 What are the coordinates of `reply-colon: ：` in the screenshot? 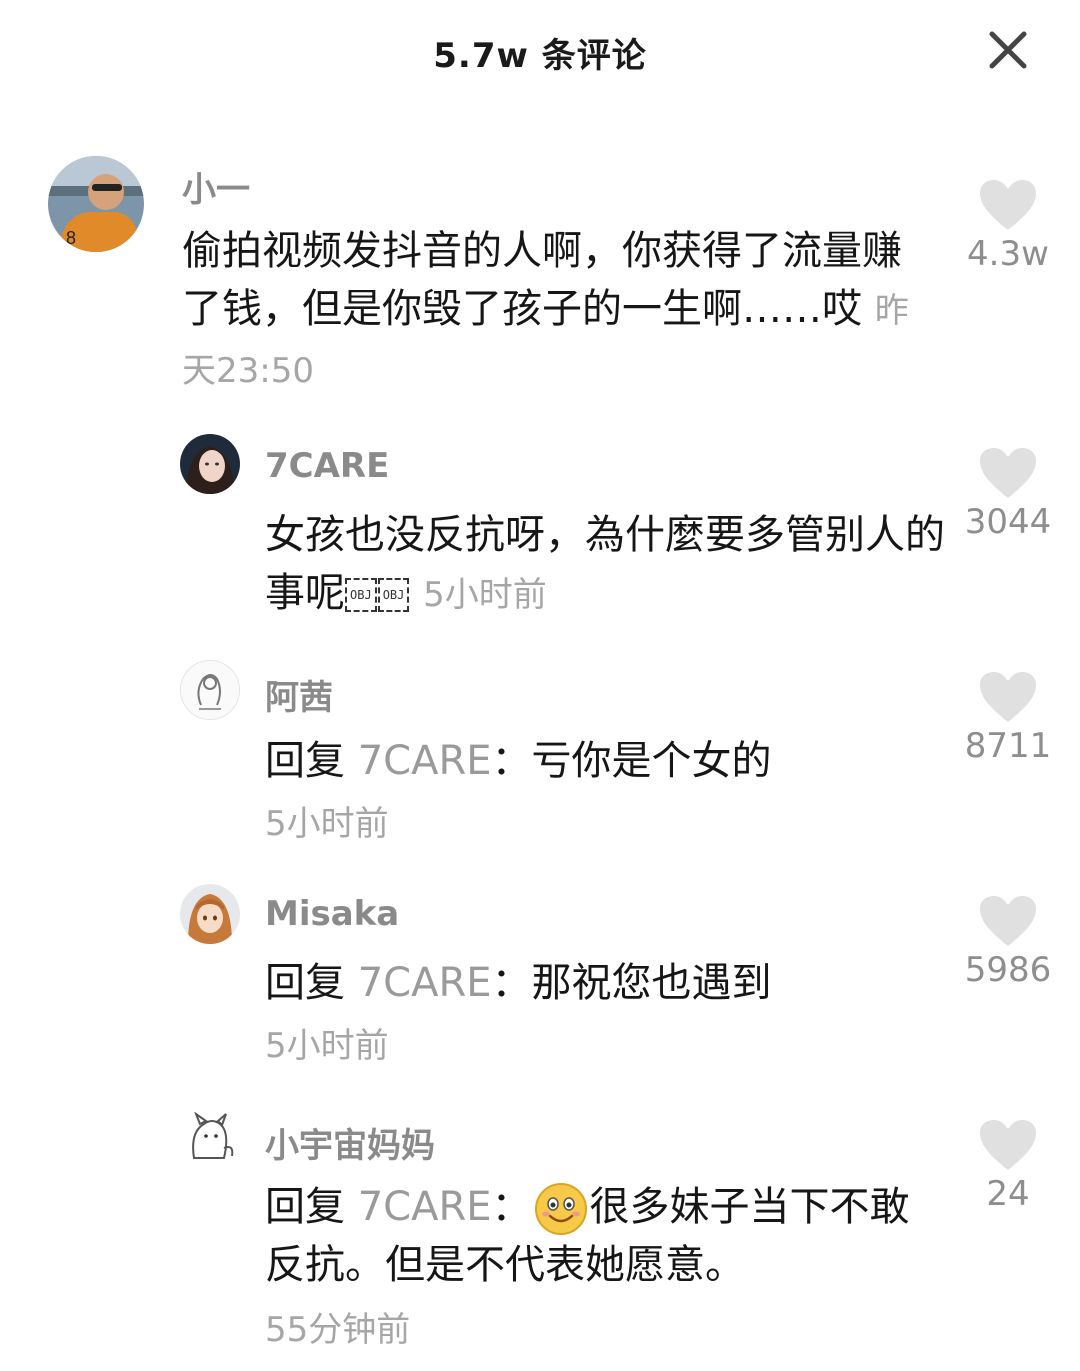 It's located at (511, 1207).